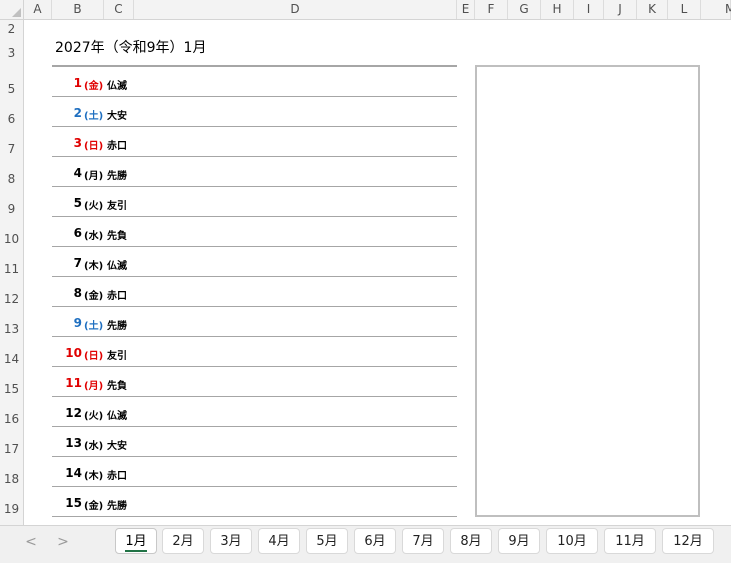 The height and width of the screenshot is (563, 731). I want to click on tab-month: 6月, so click(375, 541).